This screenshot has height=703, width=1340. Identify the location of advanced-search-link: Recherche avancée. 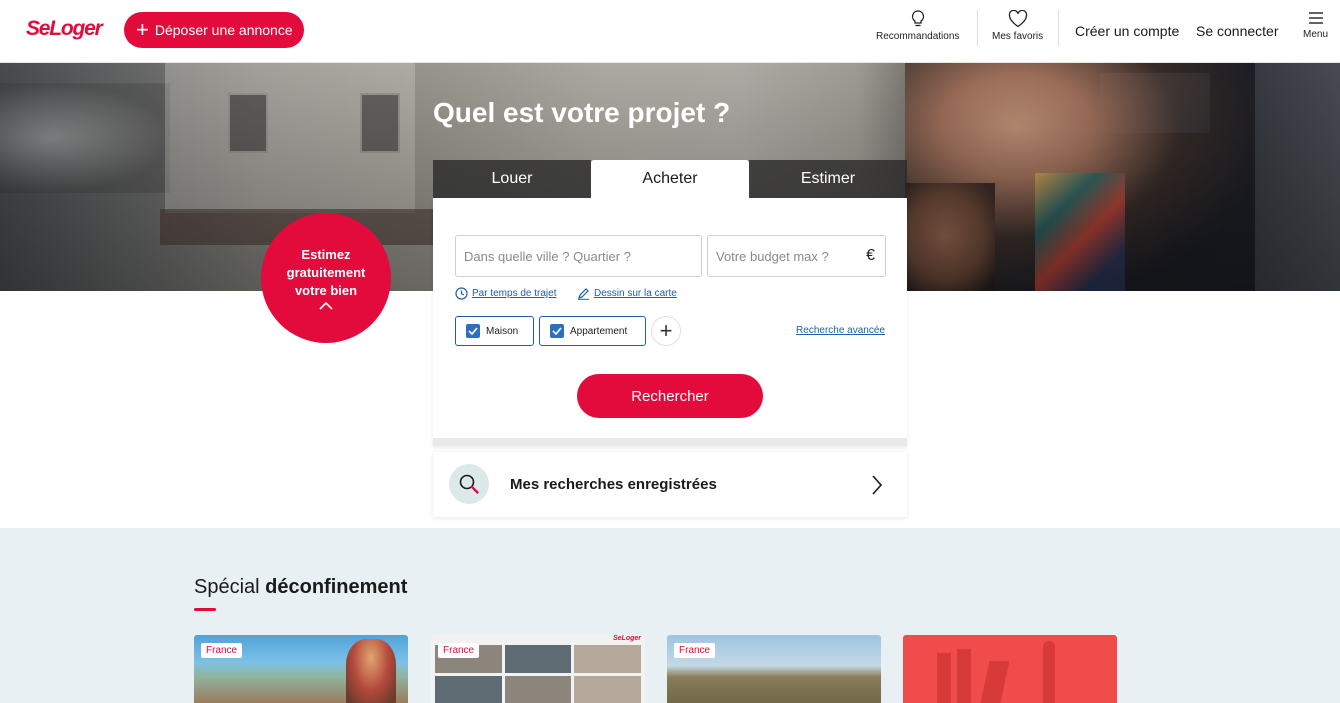
(840, 330).